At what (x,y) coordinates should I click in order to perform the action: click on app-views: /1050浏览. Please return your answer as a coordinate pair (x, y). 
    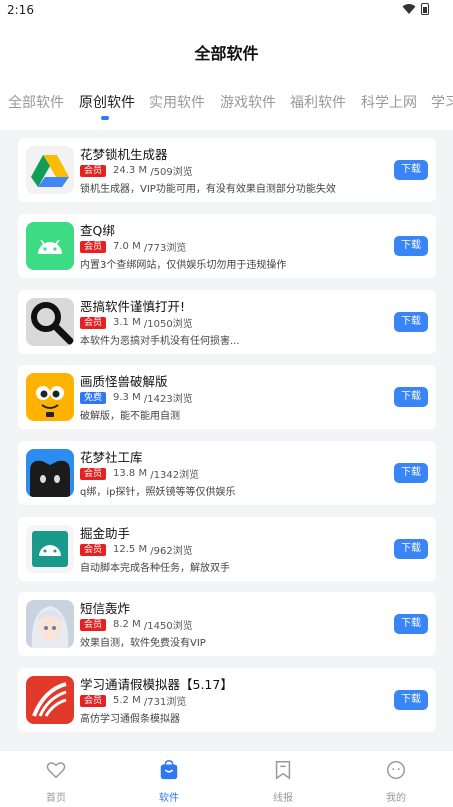
    Looking at the image, I should click on (168, 324).